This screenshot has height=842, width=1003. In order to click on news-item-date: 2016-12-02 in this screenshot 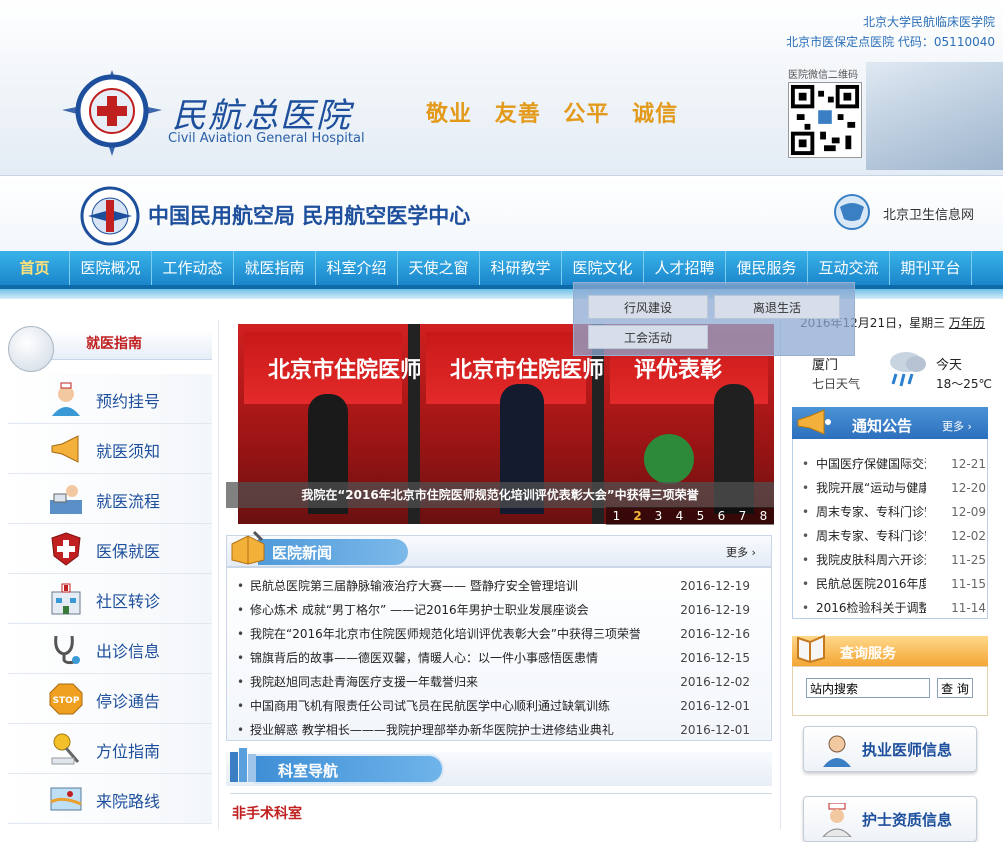, I will do `click(715, 682)`.